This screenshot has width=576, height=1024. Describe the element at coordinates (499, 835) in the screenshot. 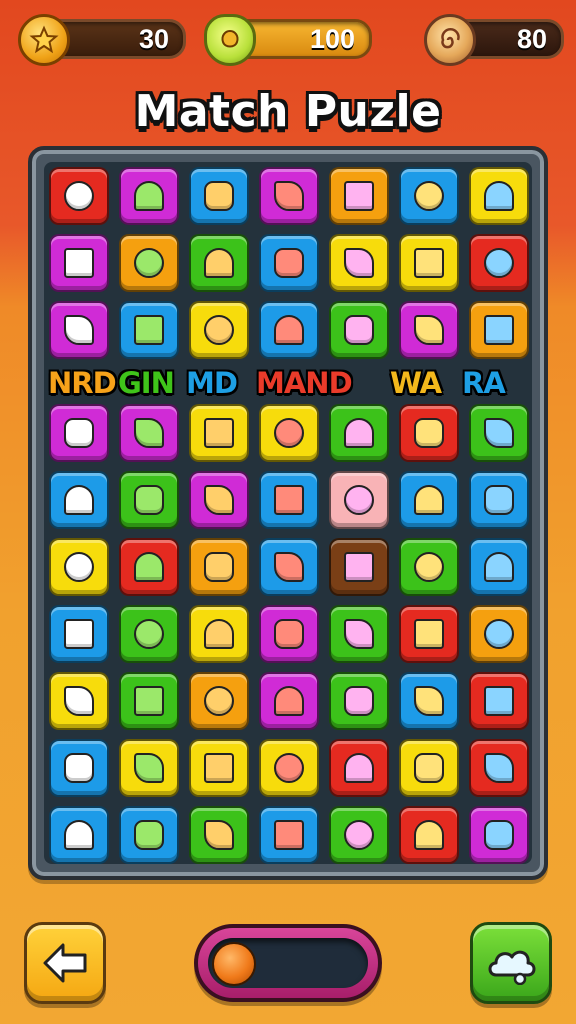

I see `tile-box` at that location.